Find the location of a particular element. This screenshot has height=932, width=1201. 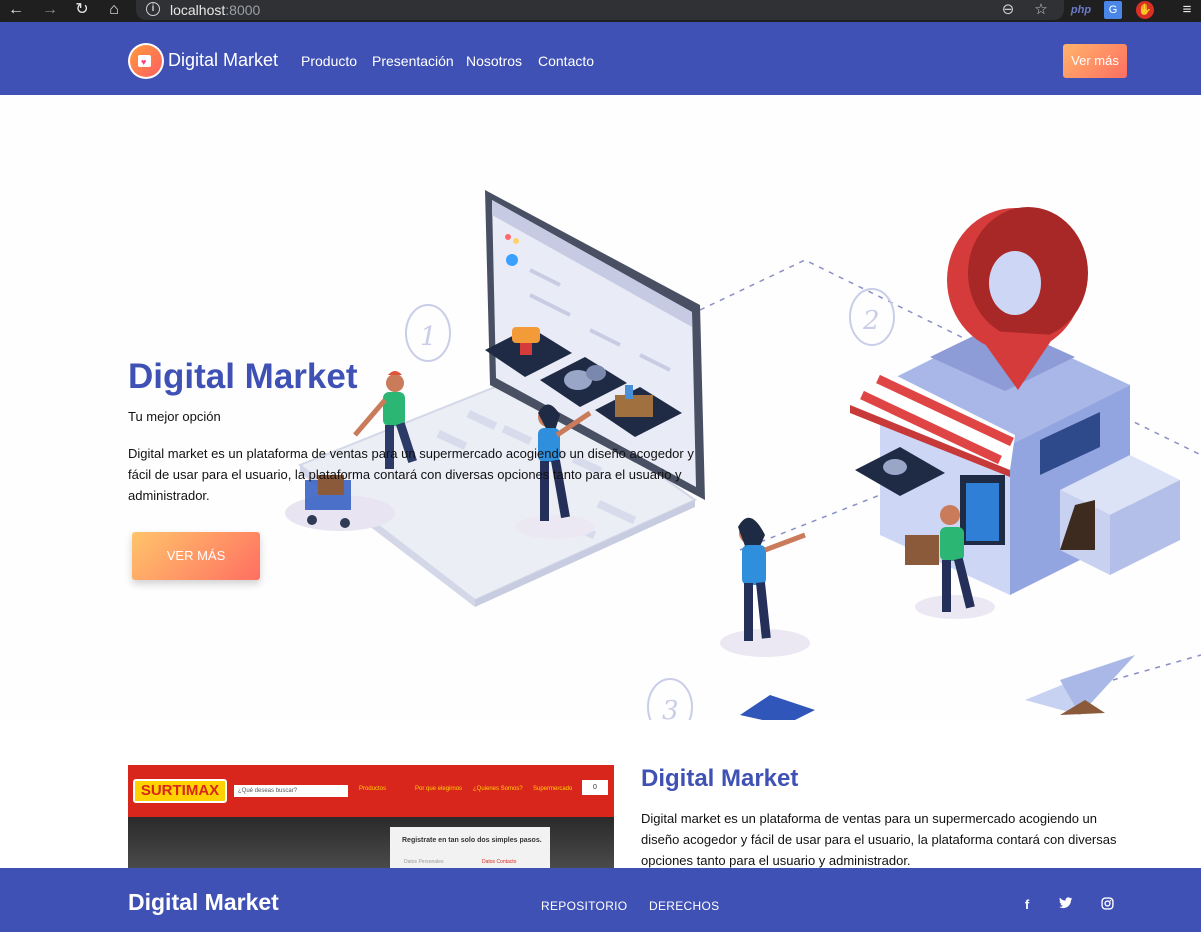

section-title: Digital Market is located at coordinates (720, 778).